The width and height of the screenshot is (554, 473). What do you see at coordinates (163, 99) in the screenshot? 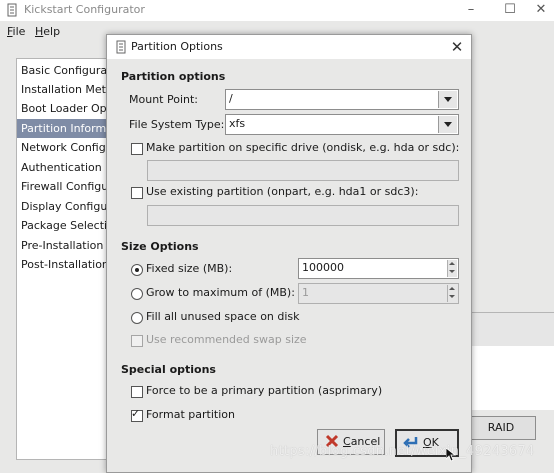
I see `mount-point-label: Mount Point:` at bounding box center [163, 99].